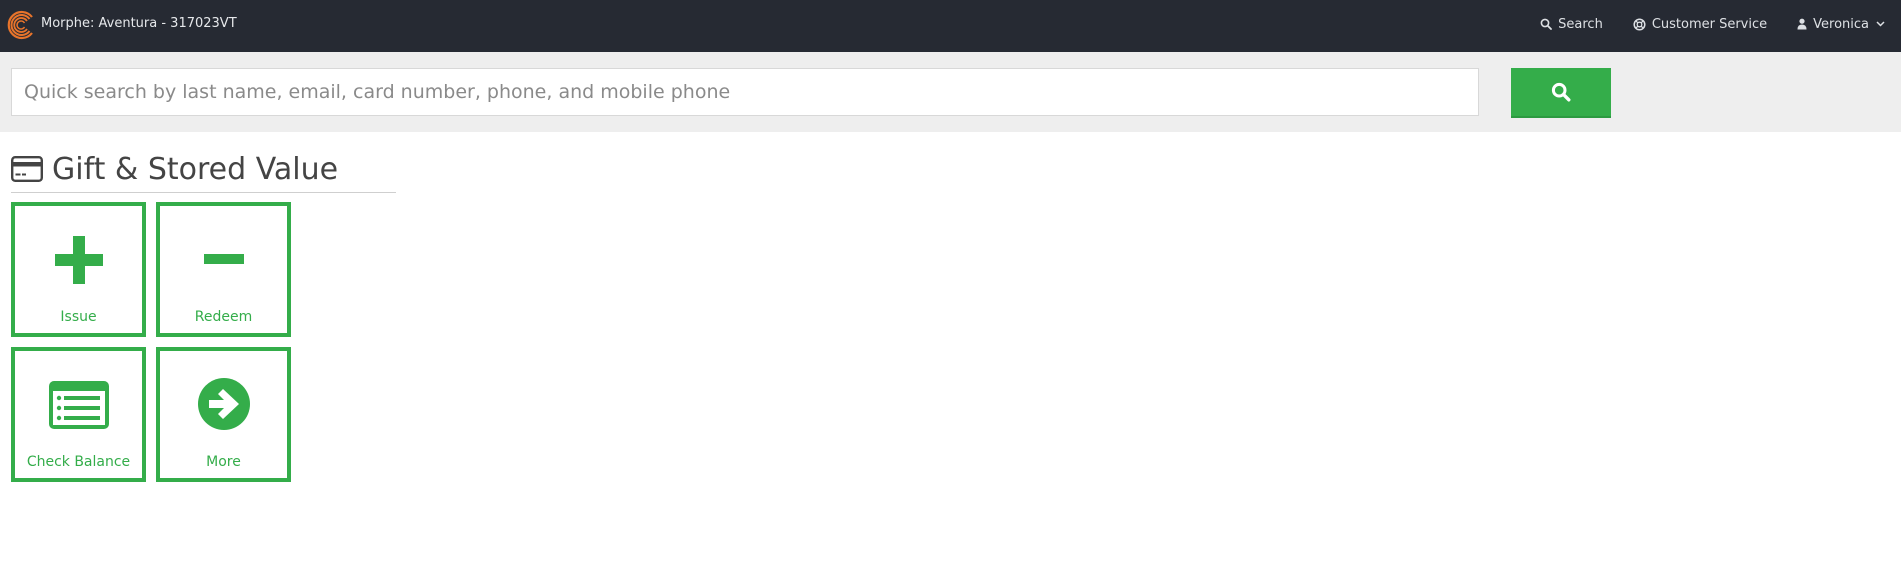 The height and width of the screenshot is (571, 1901). Describe the element at coordinates (1580, 24) in the screenshot. I see `nav-search-label: Search` at that location.